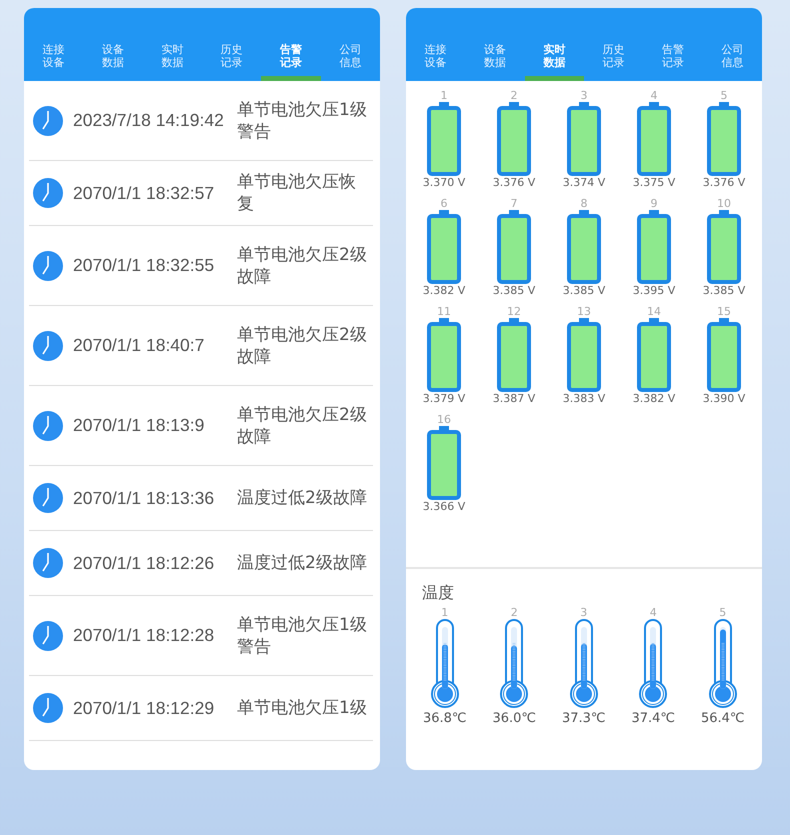  I want to click on cell-number: 3, so click(584, 95).